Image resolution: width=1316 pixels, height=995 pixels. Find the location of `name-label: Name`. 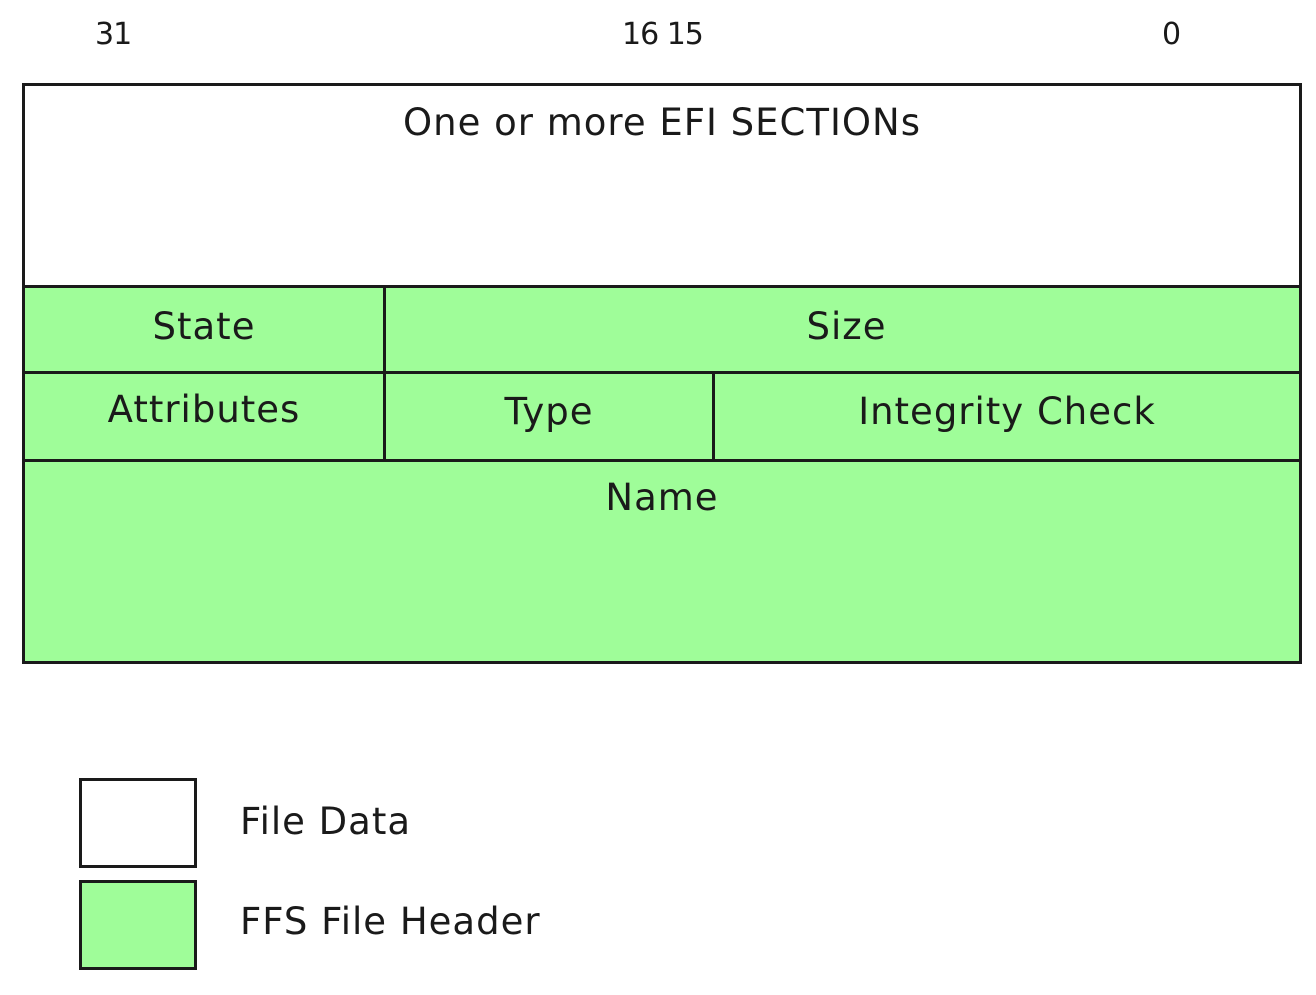

name-label: Name is located at coordinates (662, 497).